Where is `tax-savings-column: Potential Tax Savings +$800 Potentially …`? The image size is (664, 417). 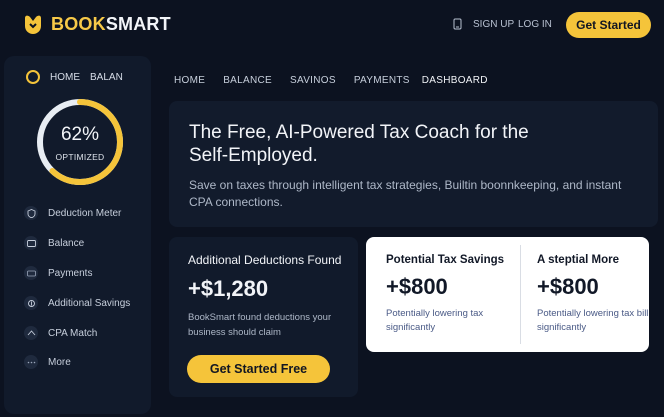
tax-savings-column: Potential Tax Savings +$800 Potentially … is located at coordinates (446, 294).